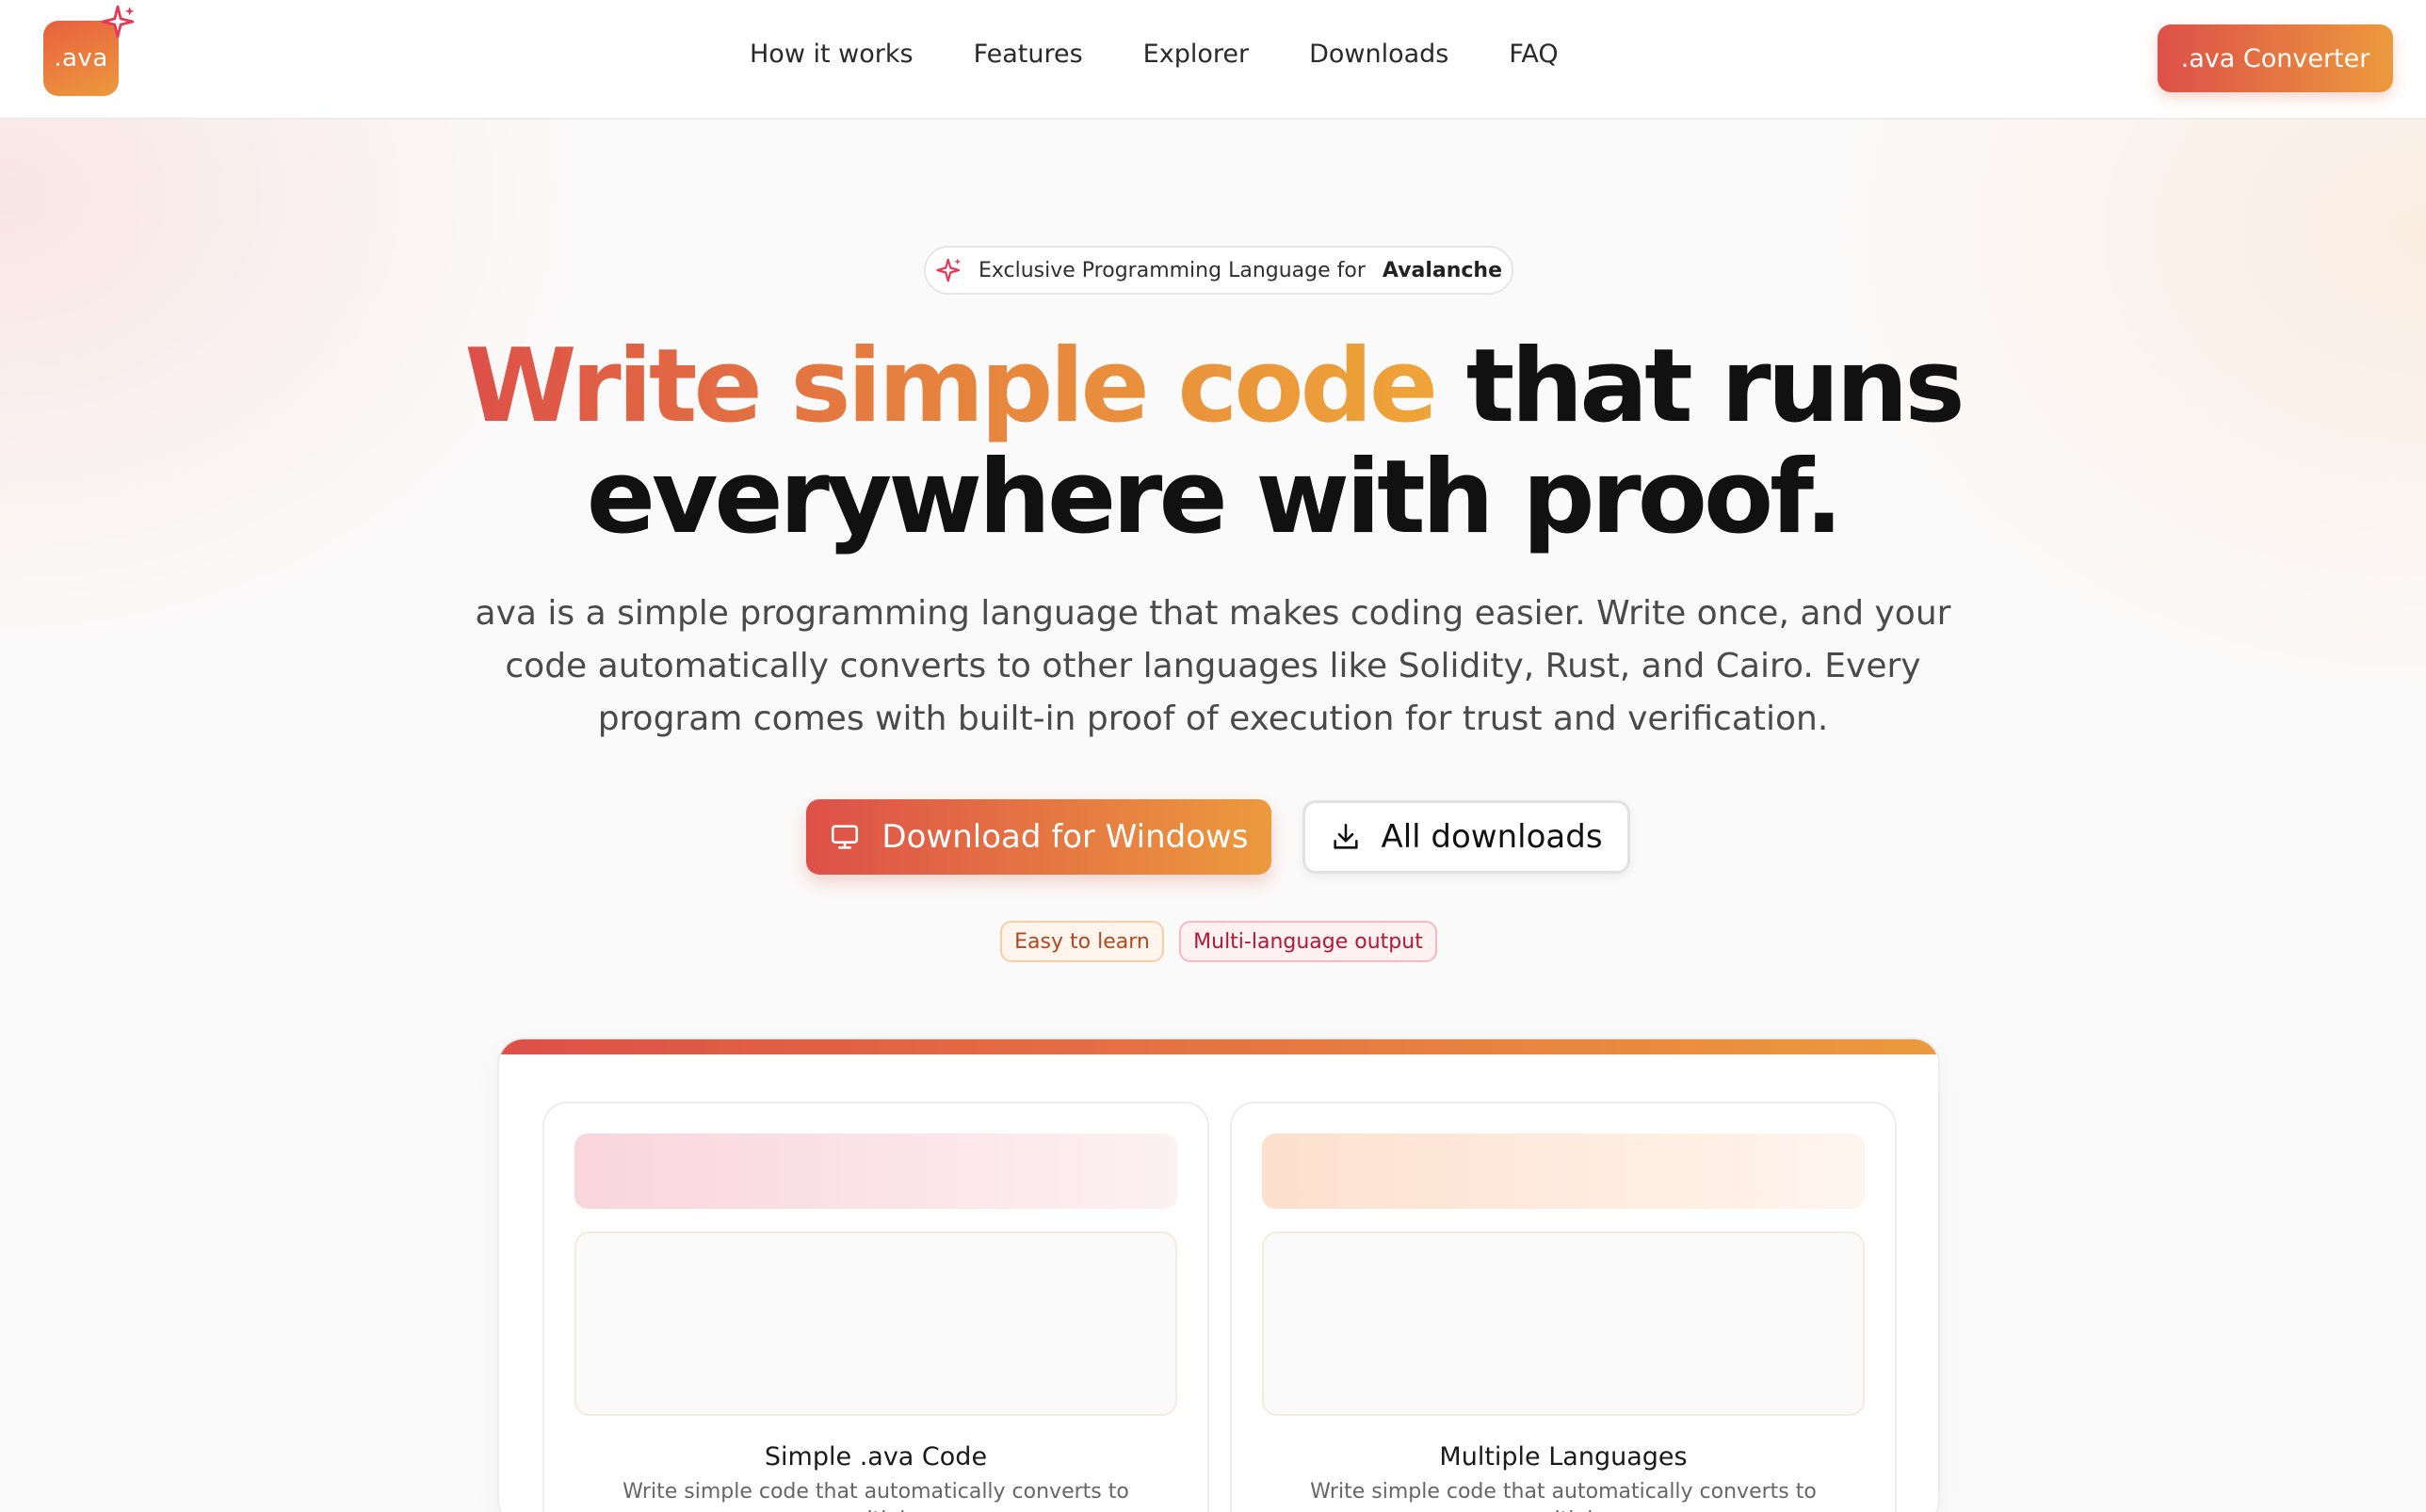  What do you see at coordinates (1065, 837) in the screenshot?
I see `download-windows-label: Download for Windows` at bounding box center [1065, 837].